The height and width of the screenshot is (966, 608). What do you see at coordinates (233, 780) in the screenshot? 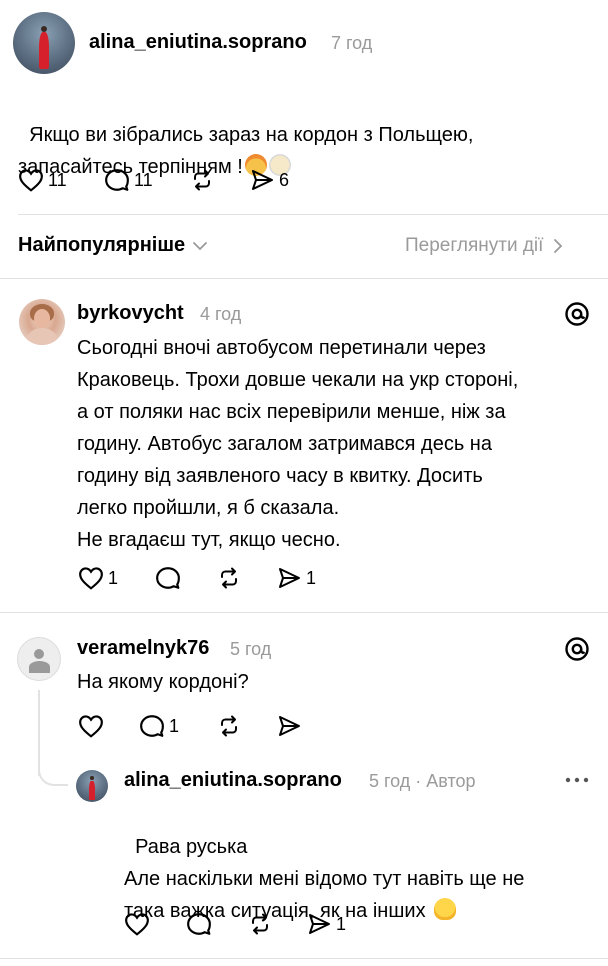
I see `reply-username: alina_eniutina.soprano` at bounding box center [233, 780].